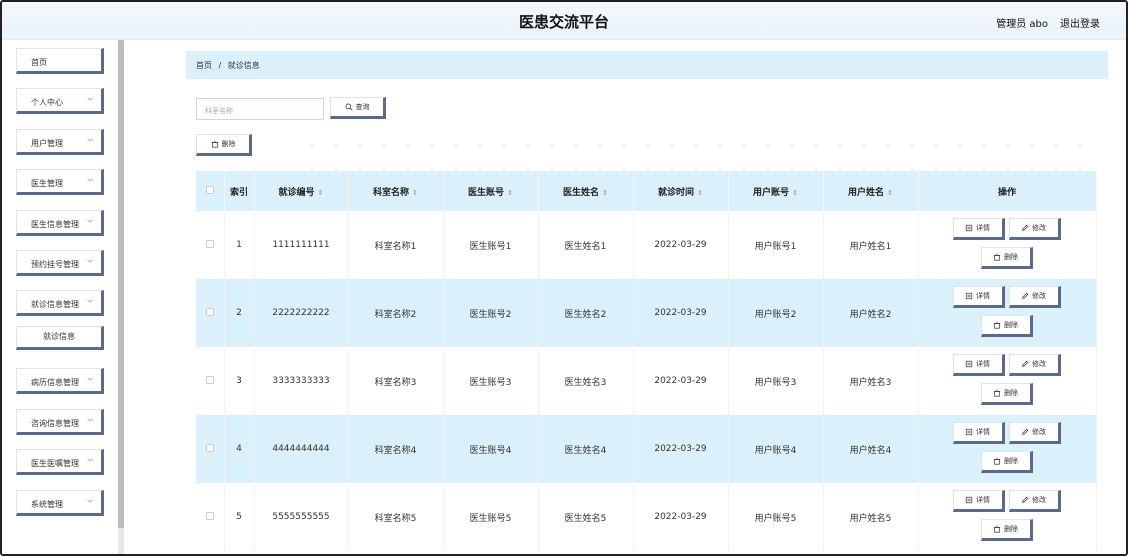  Describe the element at coordinates (260, 109) in the screenshot. I see `dept-search-input: 科室名称` at that location.